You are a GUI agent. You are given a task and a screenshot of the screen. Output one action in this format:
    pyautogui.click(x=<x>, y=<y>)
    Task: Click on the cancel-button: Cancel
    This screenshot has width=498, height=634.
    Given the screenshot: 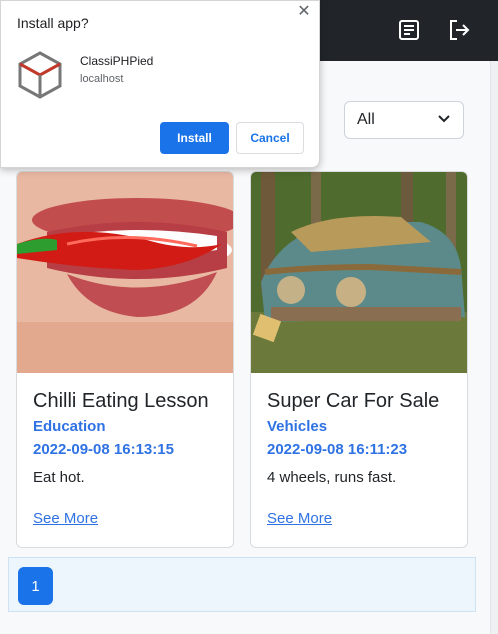 What is the action you would take?
    pyautogui.click(x=270, y=138)
    